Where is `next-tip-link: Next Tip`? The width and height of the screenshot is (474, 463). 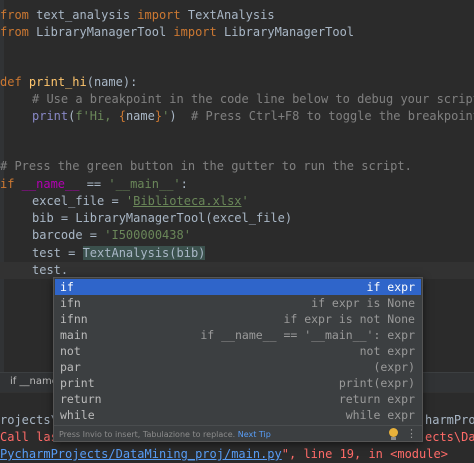
next-tip-link: Next Tip is located at coordinates (254, 434).